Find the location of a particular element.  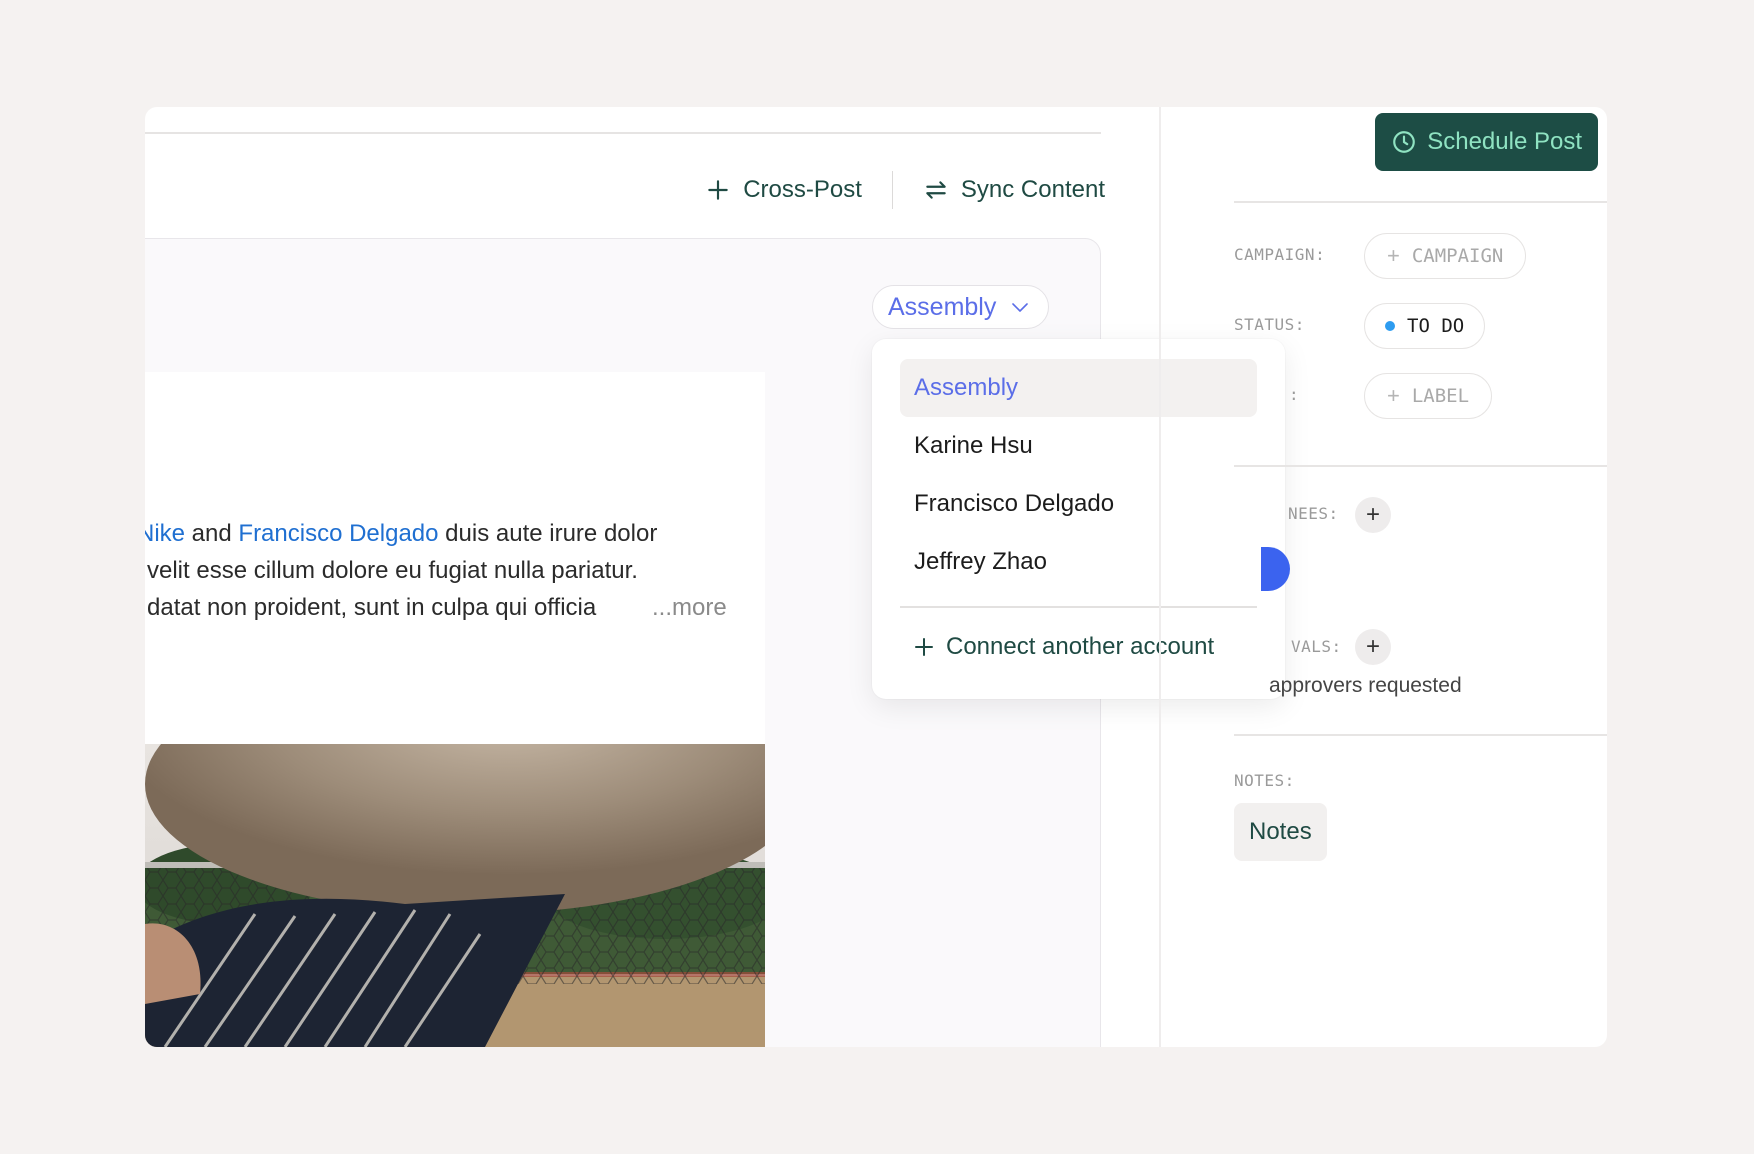

top-divider is located at coordinates (623, 133).